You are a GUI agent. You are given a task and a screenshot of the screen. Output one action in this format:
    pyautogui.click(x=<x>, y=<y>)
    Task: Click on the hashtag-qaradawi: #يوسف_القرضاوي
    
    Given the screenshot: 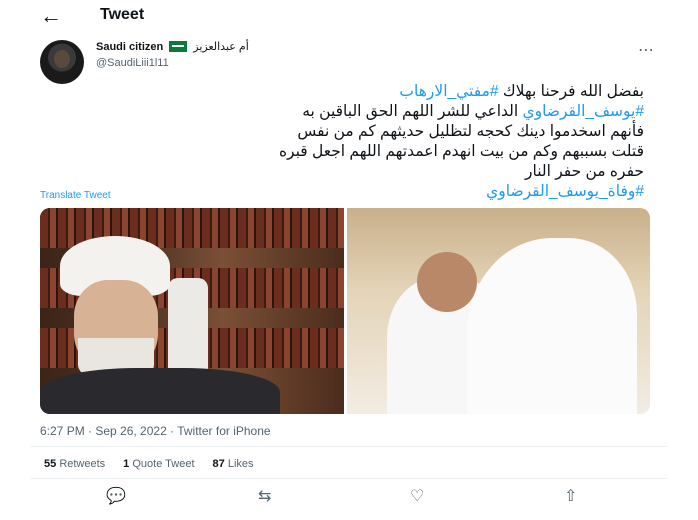 What is the action you would take?
    pyautogui.click(x=583, y=111)
    